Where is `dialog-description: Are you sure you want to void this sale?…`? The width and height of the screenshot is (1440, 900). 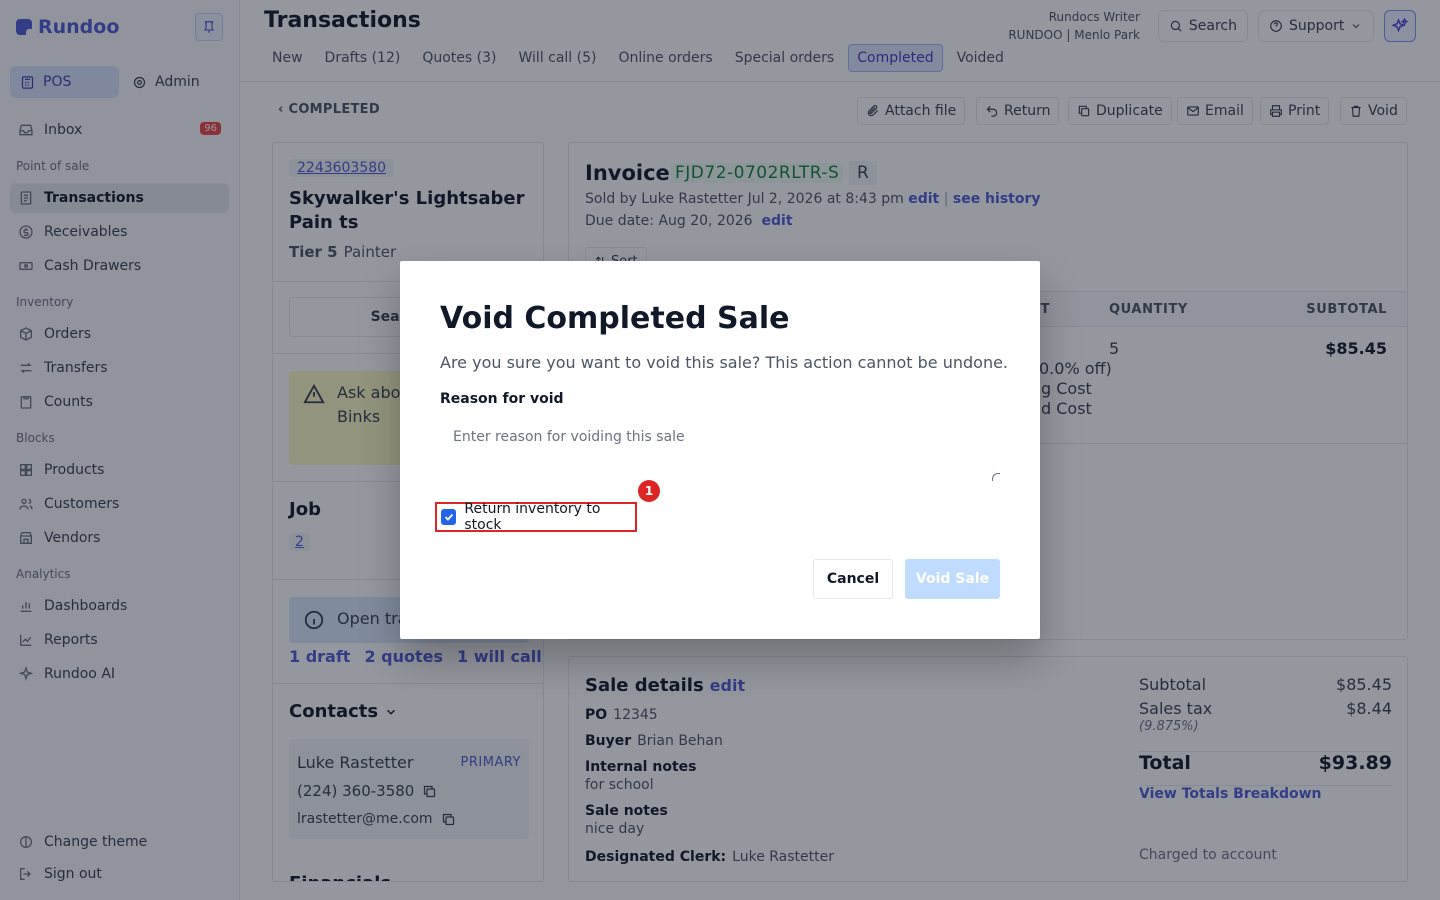
dialog-description: Are you sure you want to void this sale?… is located at coordinates (724, 362).